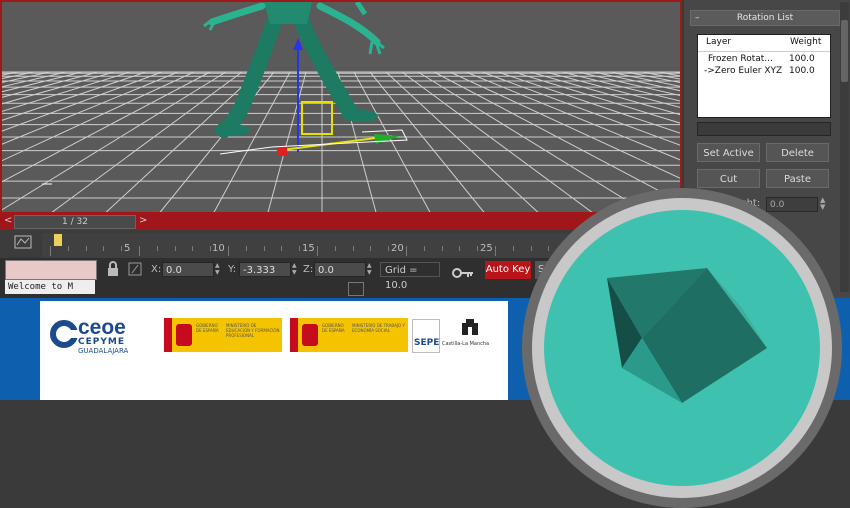 This screenshot has height=508, width=850. Describe the element at coordinates (50, 287) in the screenshot. I see `listener-output: Welcome to M` at that location.